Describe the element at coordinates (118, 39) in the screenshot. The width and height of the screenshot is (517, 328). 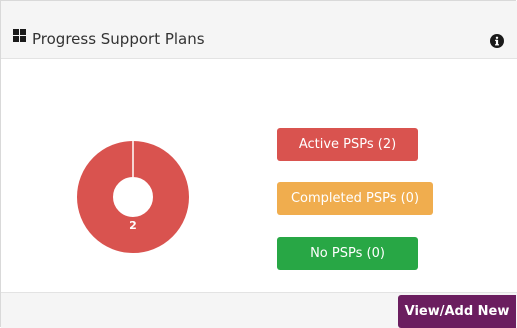
I see `widget-title: Progress Support Plans` at that location.